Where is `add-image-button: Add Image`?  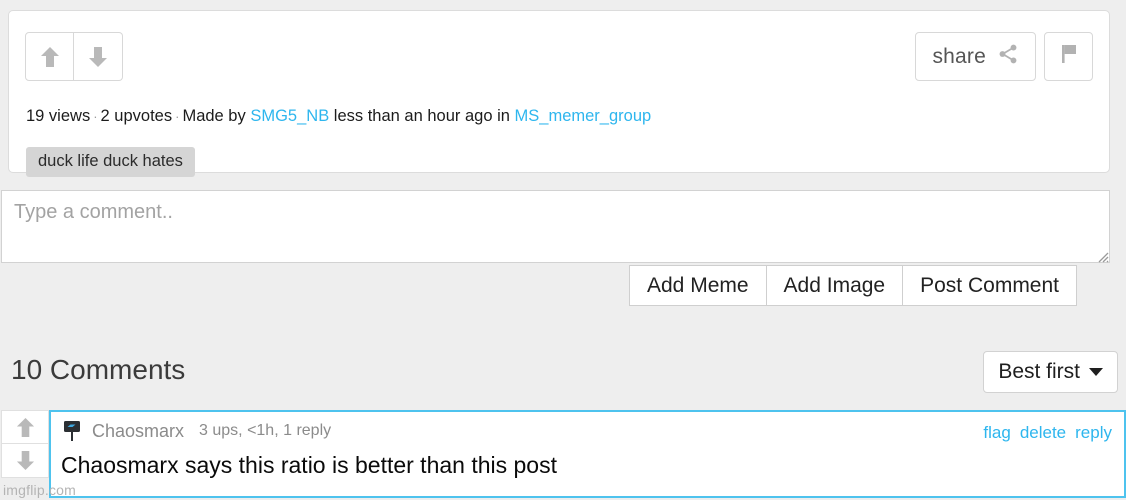
add-image-button: Add Image is located at coordinates (835, 285).